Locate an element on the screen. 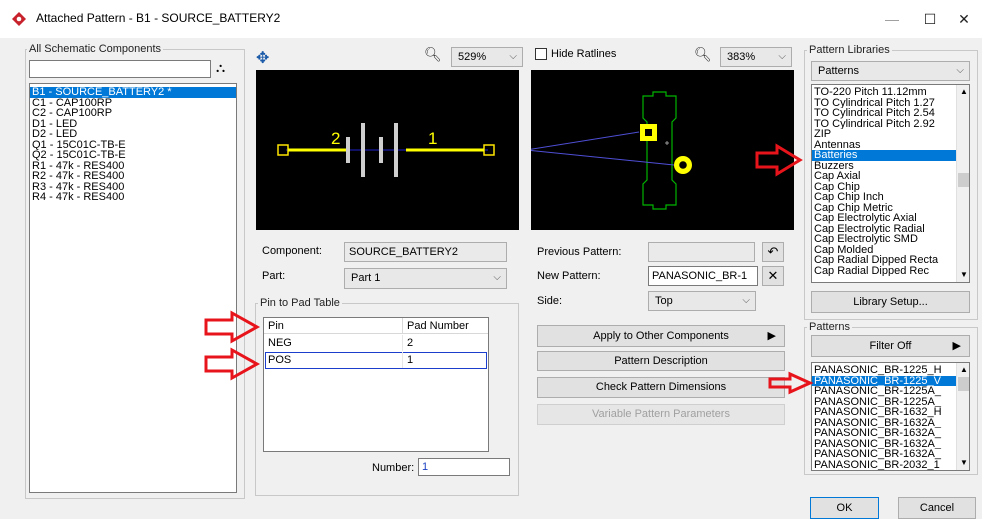 This screenshot has height=519, width=982. library-list-item: Cap Chip Inch is located at coordinates (884, 197).